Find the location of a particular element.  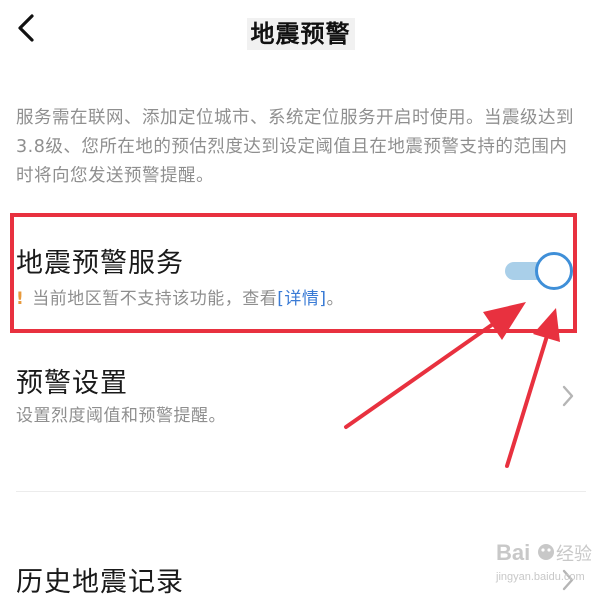

chevron-right-icon is located at coordinates (568, 396).